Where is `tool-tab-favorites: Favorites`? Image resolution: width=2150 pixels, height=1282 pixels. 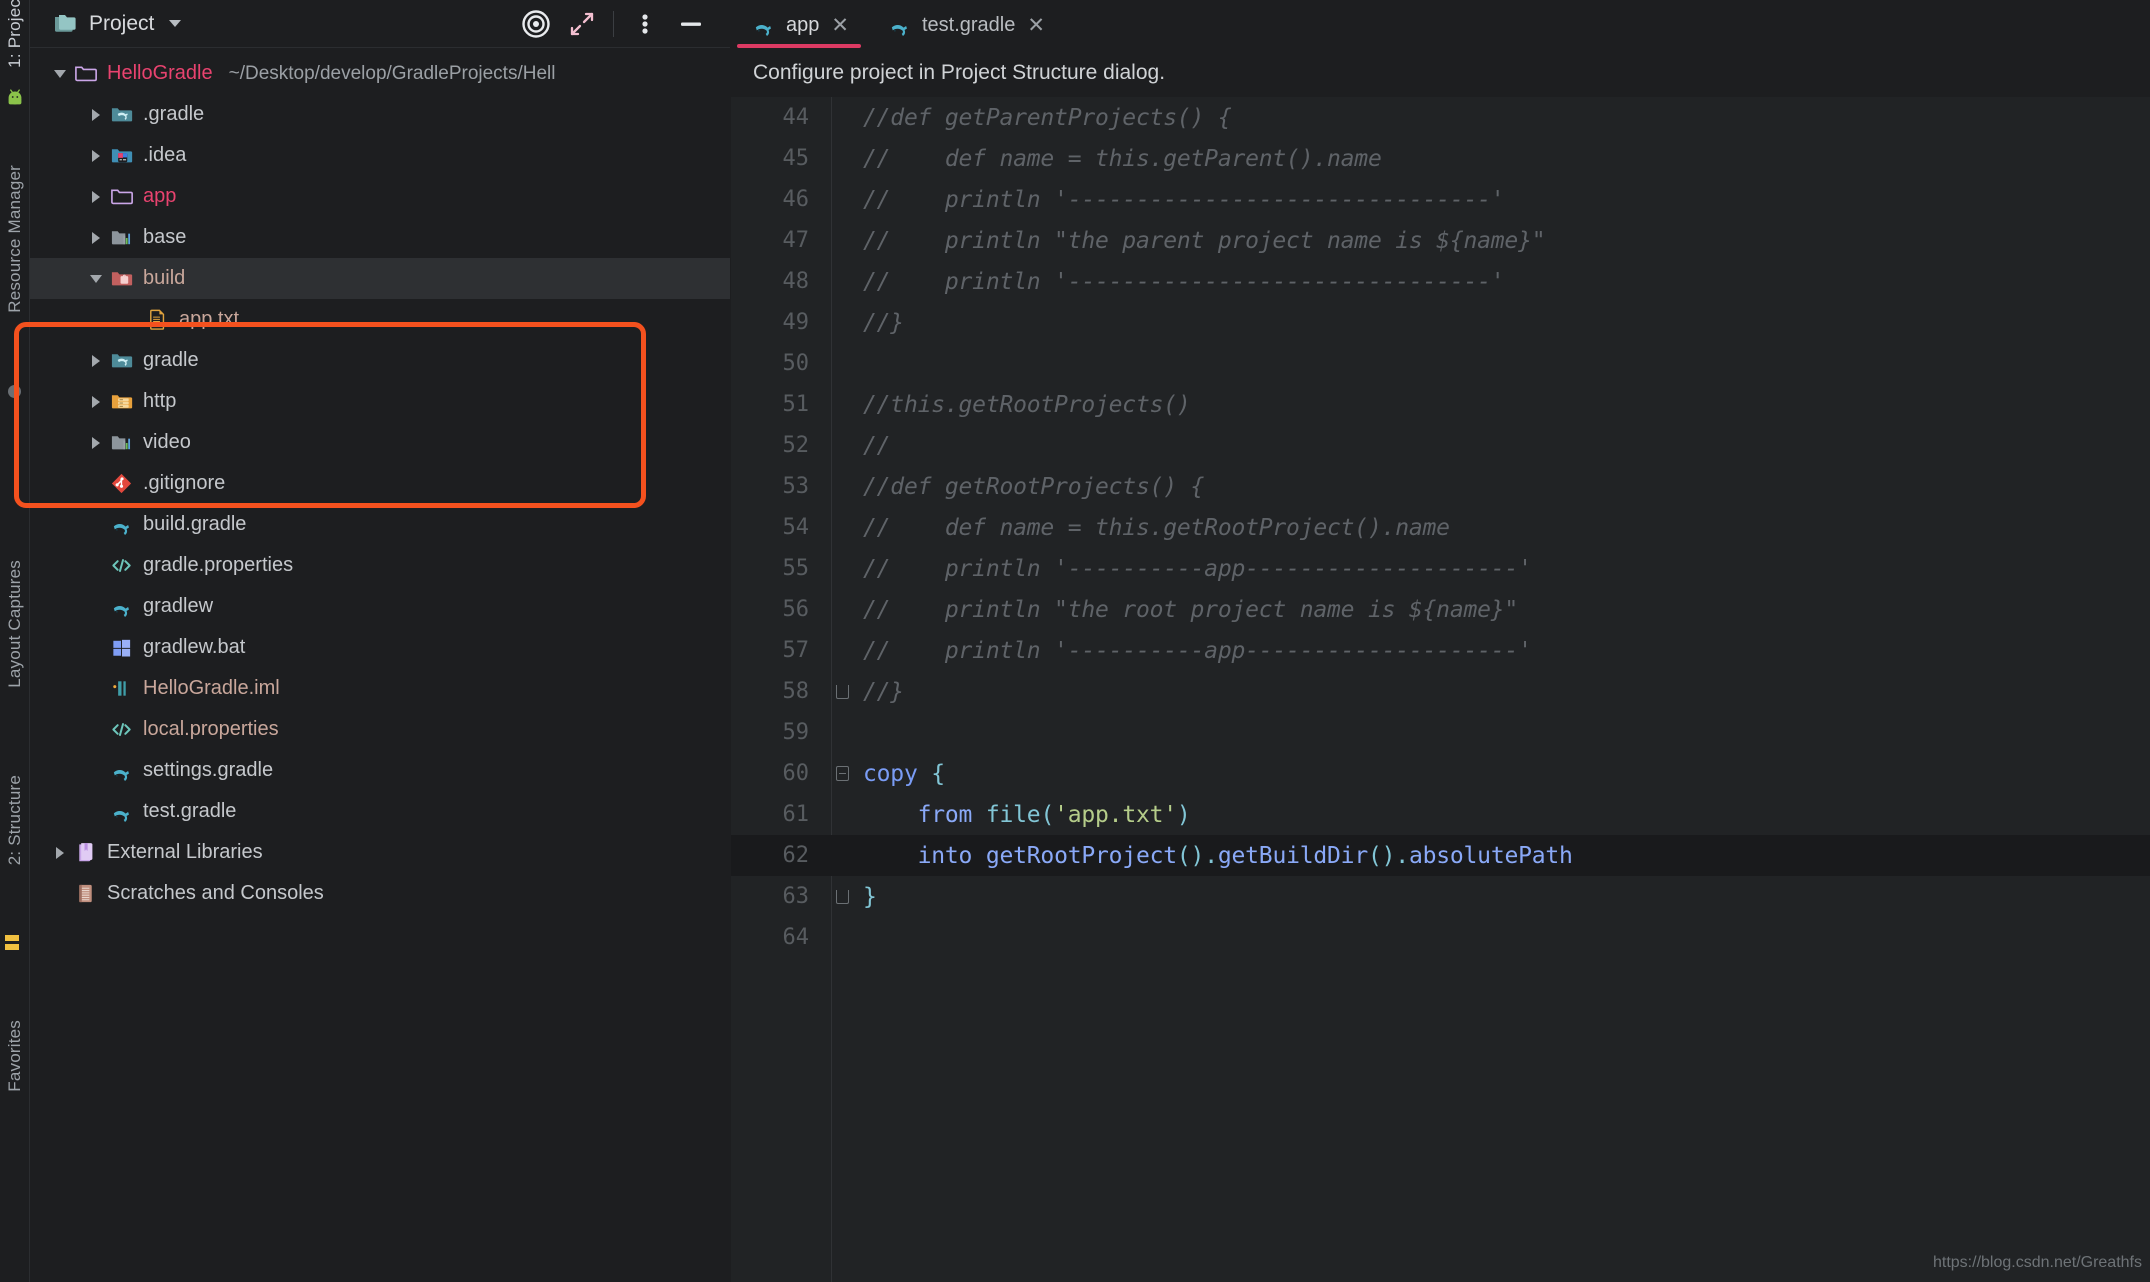 tool-tab-favorites: Favorites is located at coordinates (15, 1056).